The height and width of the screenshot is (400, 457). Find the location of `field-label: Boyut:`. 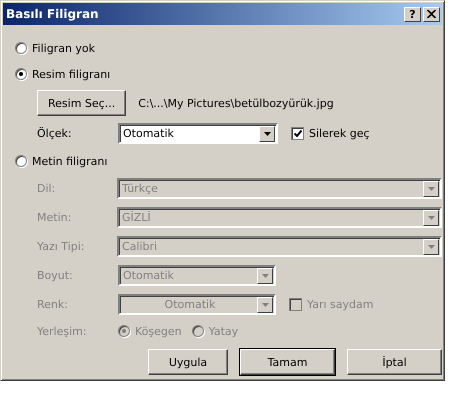

field-label: Boyut: is located at coordinates (55, 275).